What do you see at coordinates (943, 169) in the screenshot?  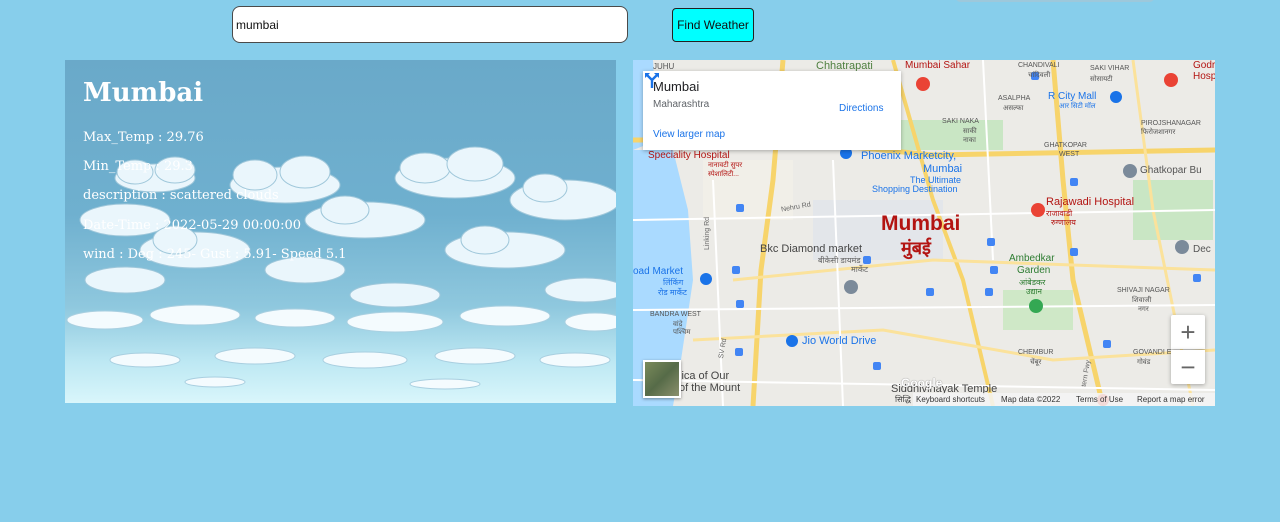 I see `map-label-phoenix2: Mumbai` at bounding box center [943, 169].